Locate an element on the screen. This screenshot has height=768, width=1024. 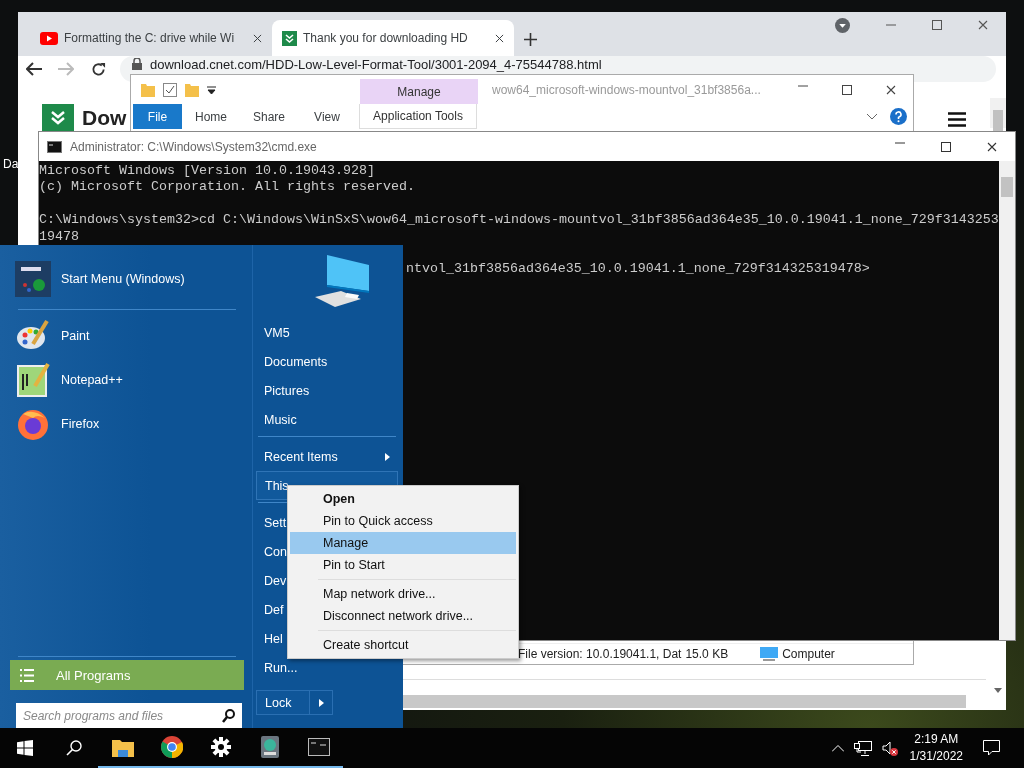
start-menu-item: Firefox is located at coordinates (127, 424).